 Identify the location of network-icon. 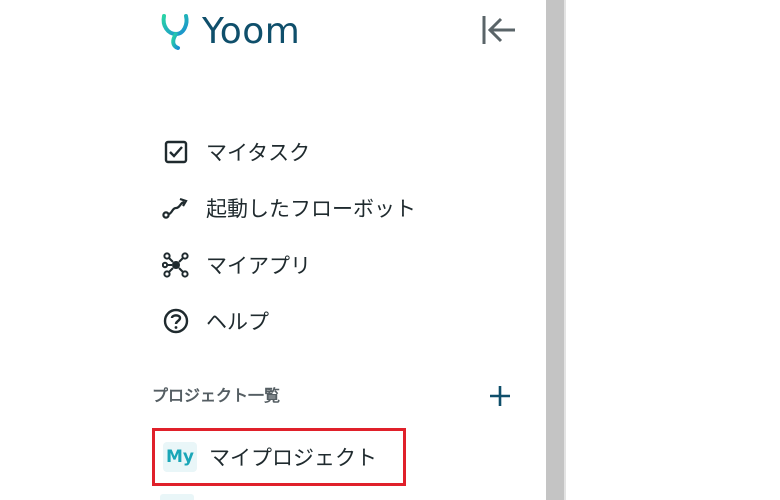
(176, 265).